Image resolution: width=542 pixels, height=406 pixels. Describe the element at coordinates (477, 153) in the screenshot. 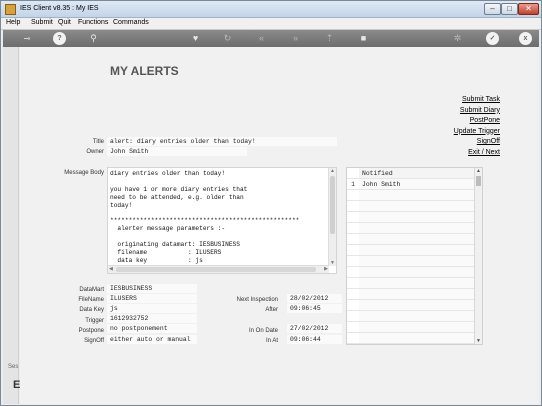

I see `exit-next-link: Exit / Next` at that location.